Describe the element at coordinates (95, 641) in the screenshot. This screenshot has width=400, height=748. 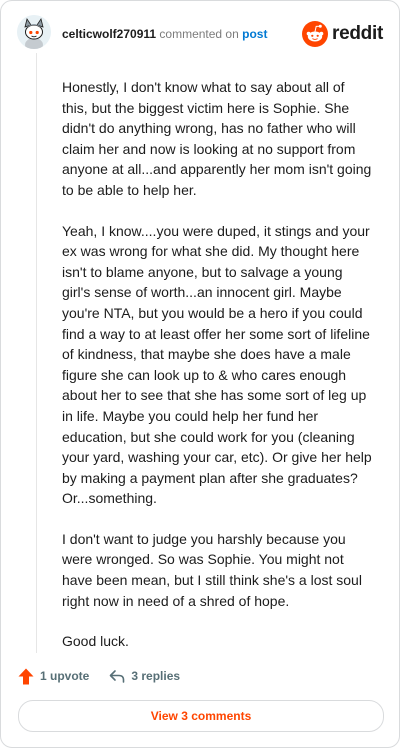
I see `comment-paragraph: Good luck.` at that location.